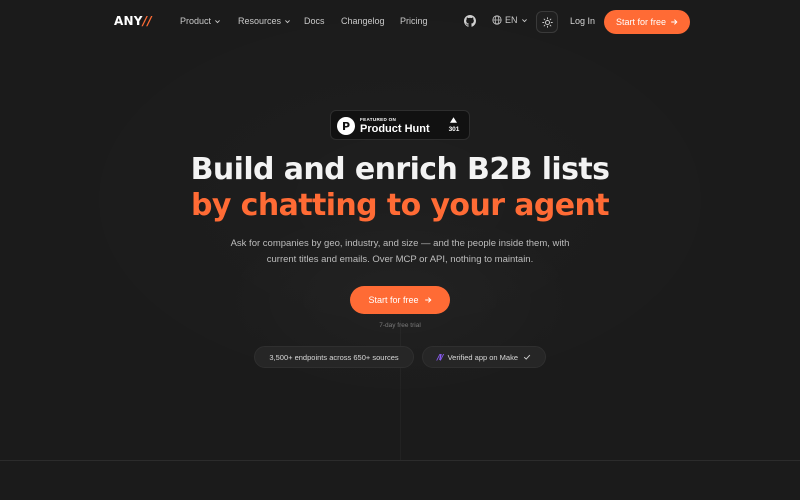 This screenshot has height=500, width=800. I want to click on nav-pricing: Pricing, so click(414, 21).